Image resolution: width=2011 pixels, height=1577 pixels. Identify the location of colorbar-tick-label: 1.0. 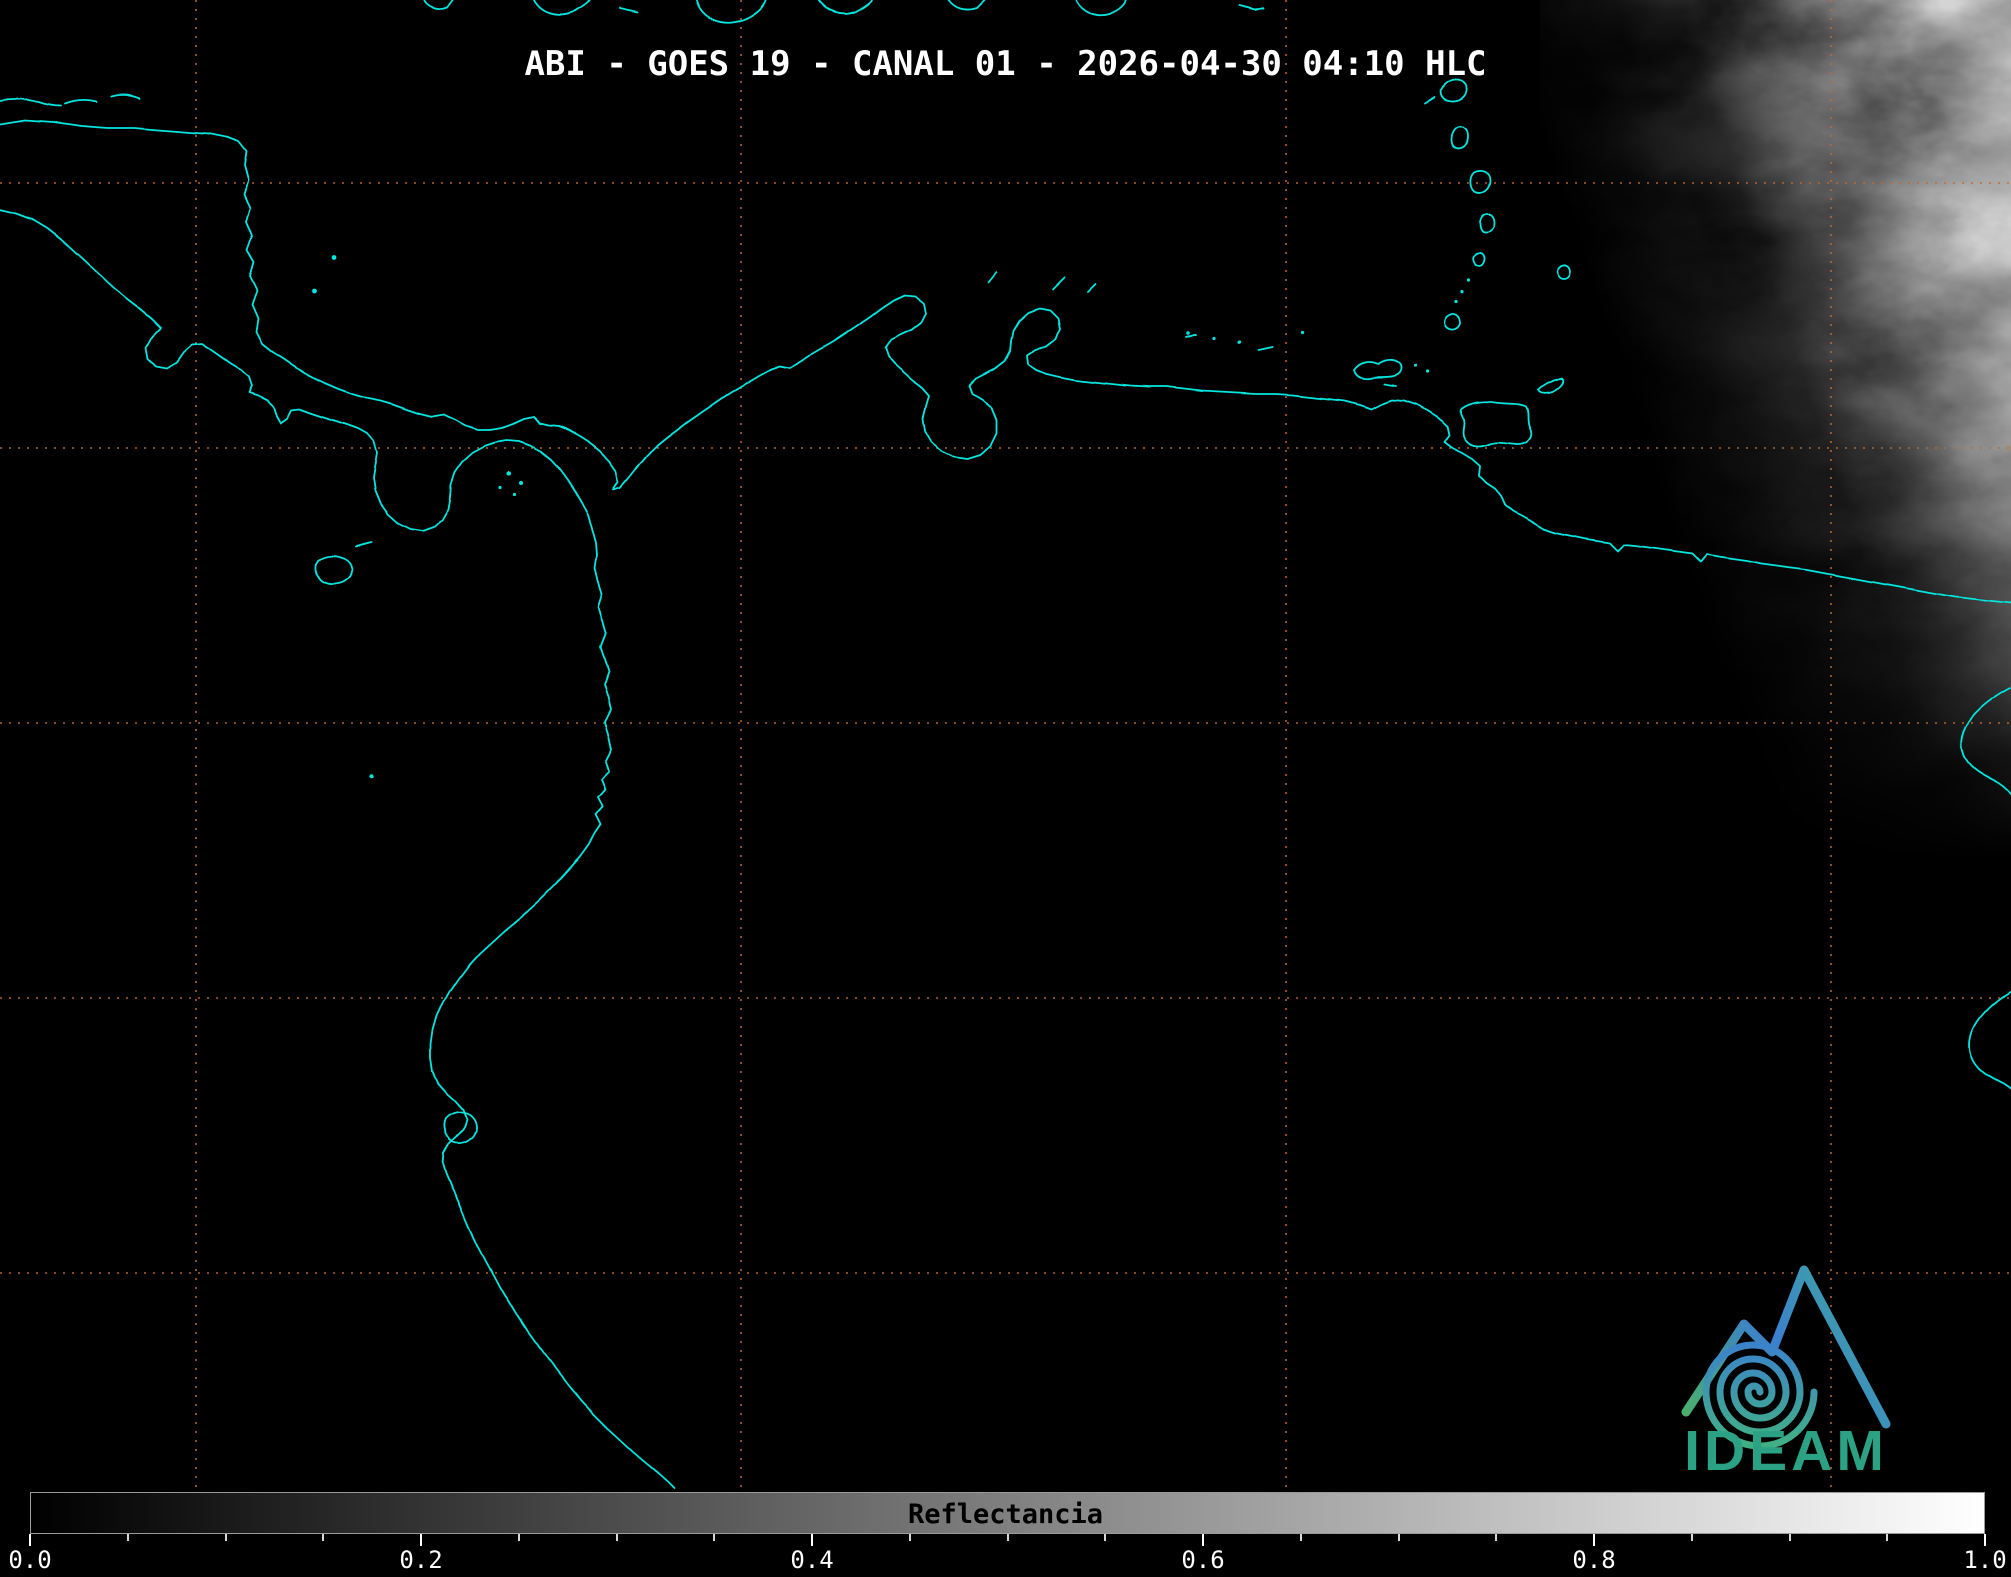
(1985, 1560).